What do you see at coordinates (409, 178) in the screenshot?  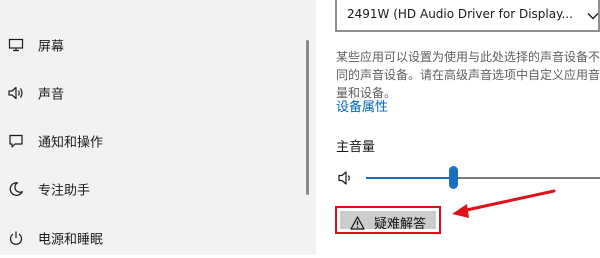 I see `volume-slider-fill` at bounding box center [409, 178].